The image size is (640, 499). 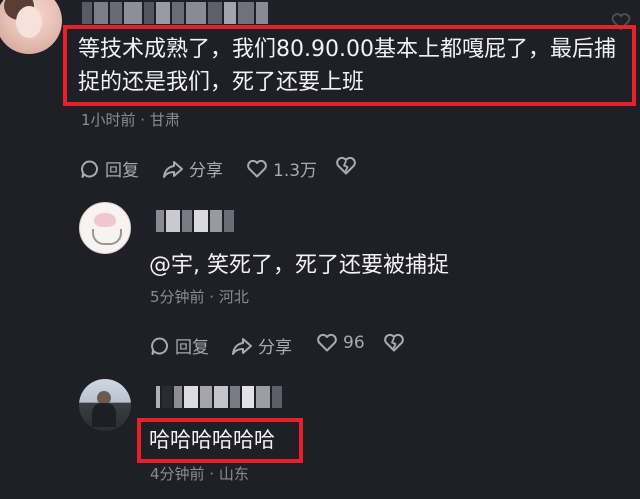 I want to click on comment-meta: 4分钟前 · 山东, so click(x=199, y=474).